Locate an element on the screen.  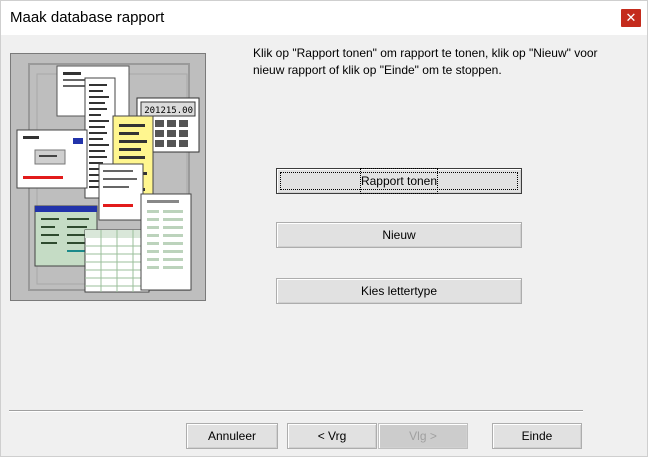
new-report-label: Nieuw is located at coordinates (399, 235).